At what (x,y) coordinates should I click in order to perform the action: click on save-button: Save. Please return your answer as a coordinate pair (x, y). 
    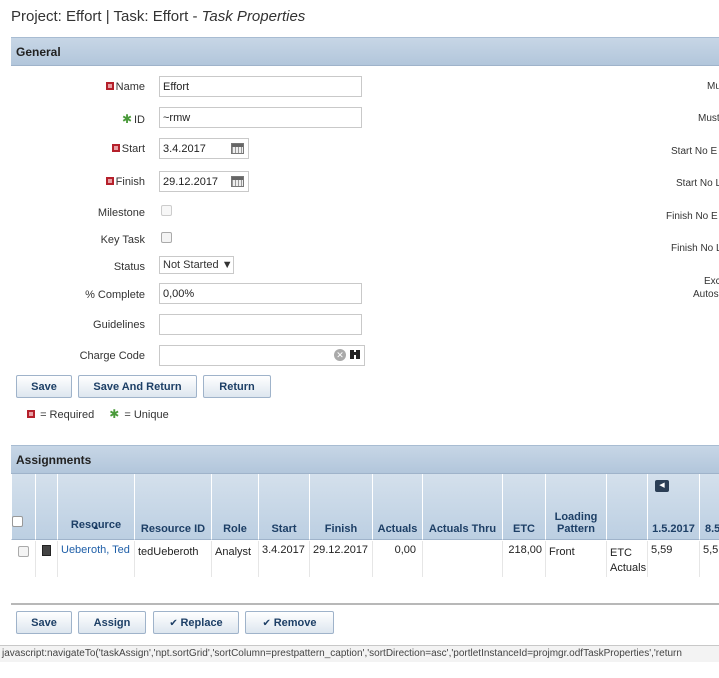
    Looking at the image, I should click on (44, 386).